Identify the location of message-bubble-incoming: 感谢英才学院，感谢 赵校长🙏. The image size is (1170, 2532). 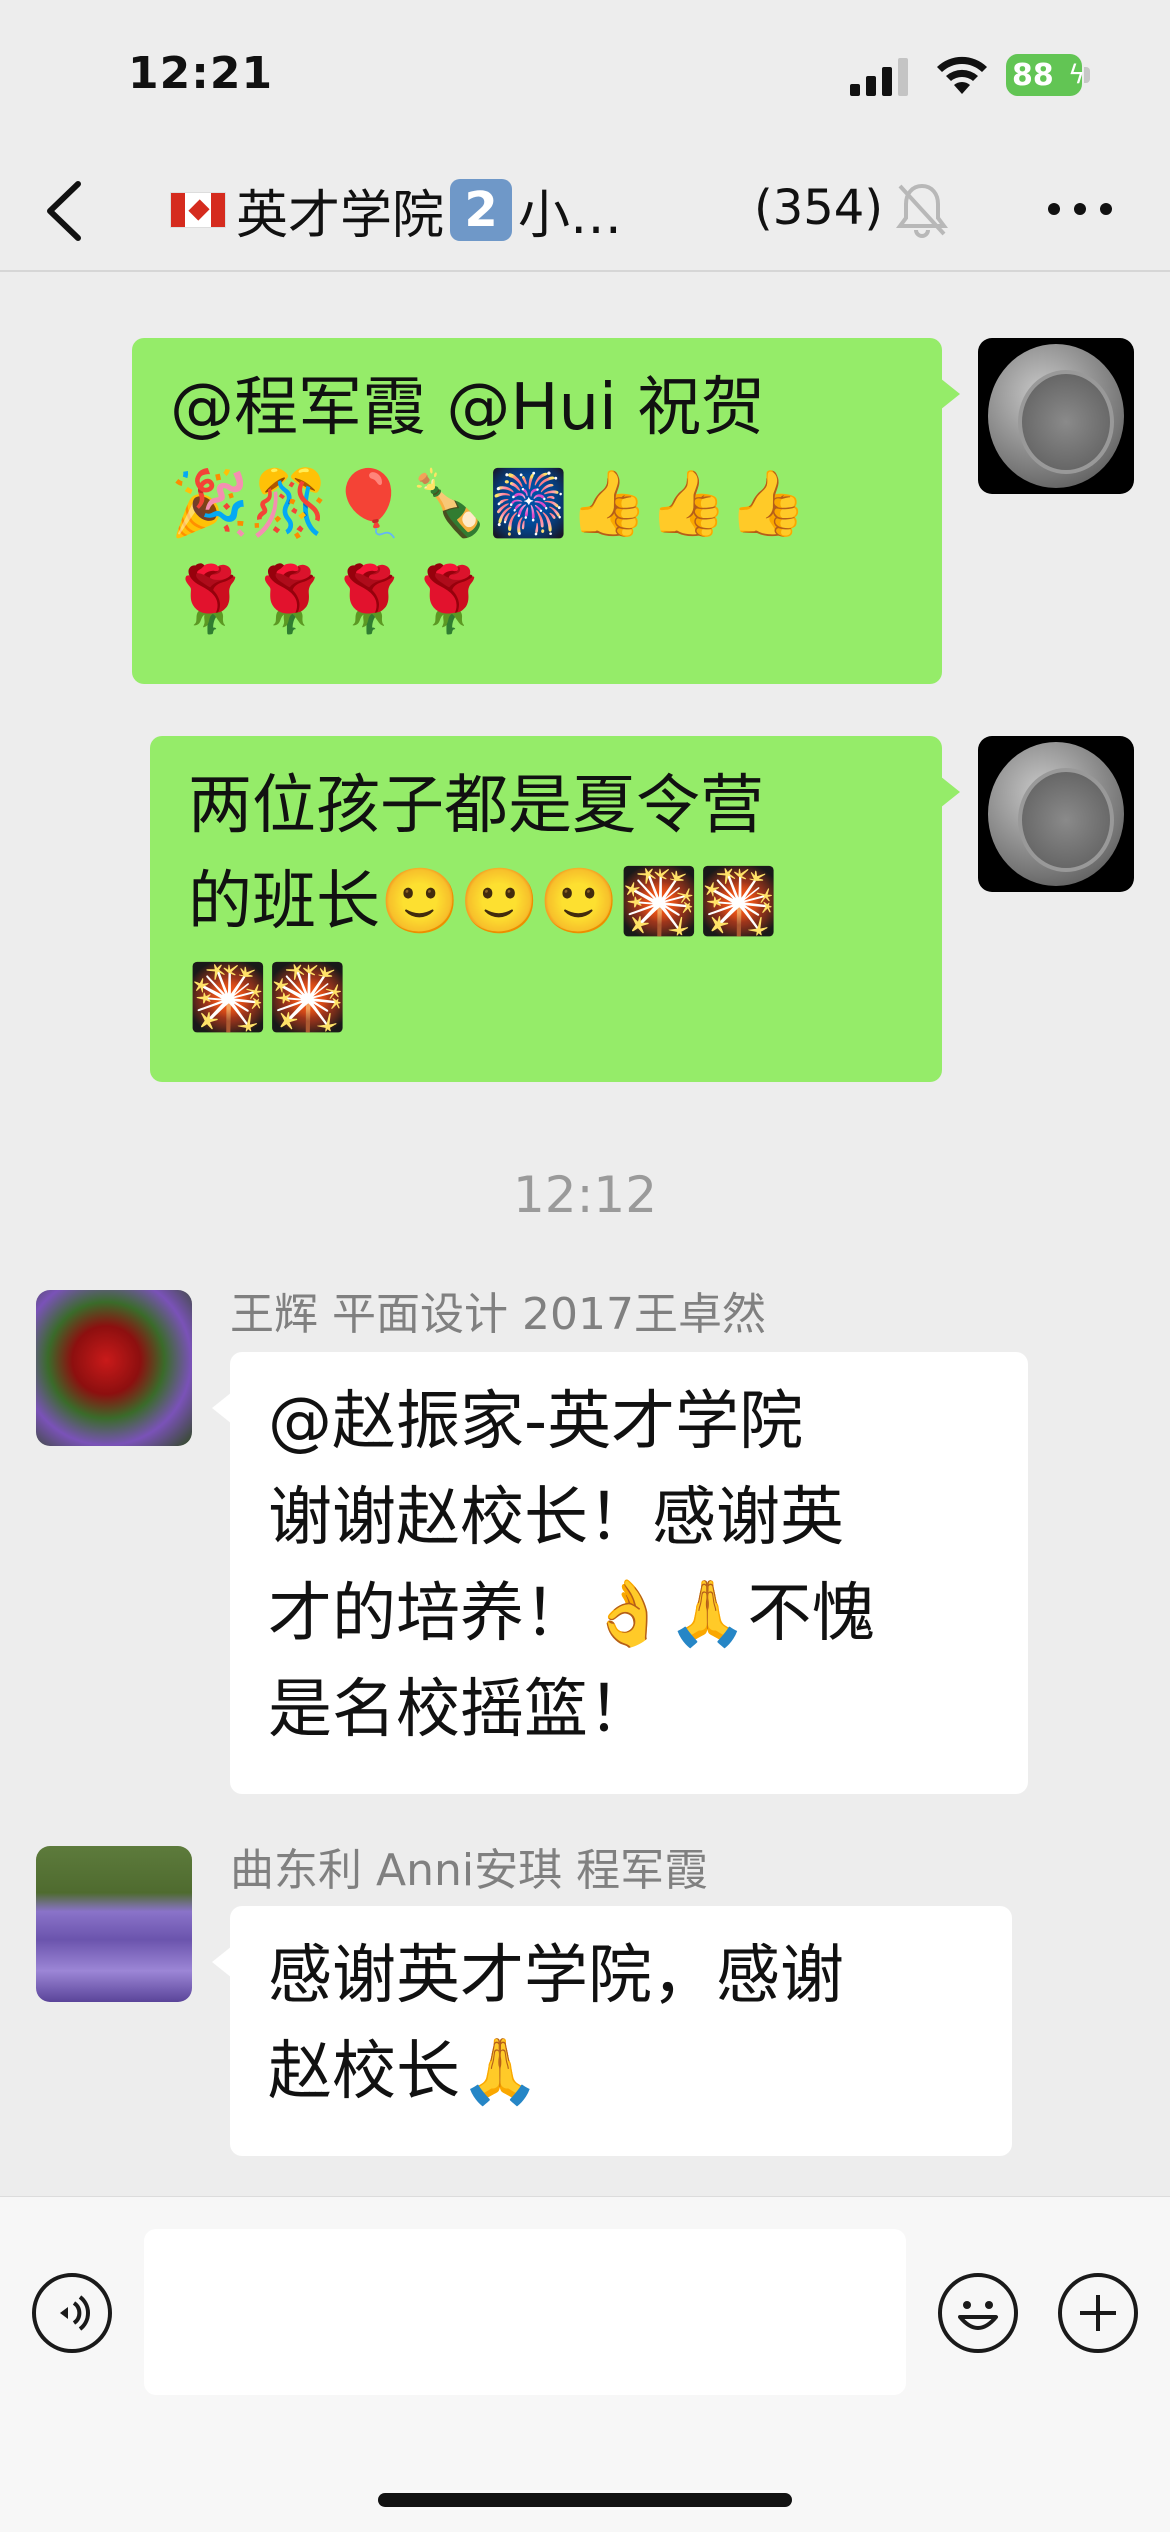
(612, 2031).